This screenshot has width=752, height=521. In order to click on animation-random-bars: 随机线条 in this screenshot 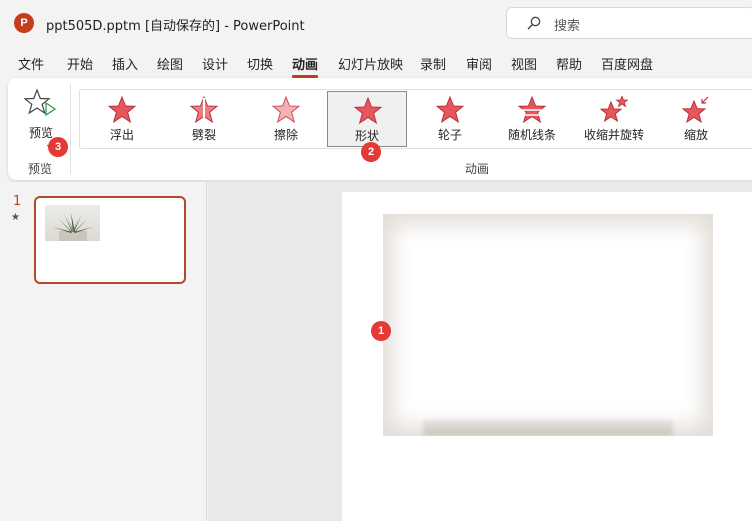, I will do `click(532, 119)`.